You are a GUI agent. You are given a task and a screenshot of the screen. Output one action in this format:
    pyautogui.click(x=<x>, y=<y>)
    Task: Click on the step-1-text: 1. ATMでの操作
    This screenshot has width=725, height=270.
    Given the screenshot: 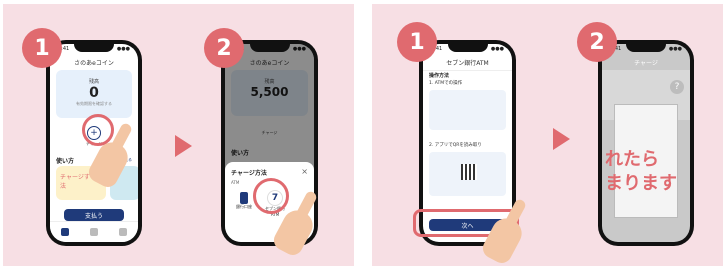 What is the action you would take?
    pyautogui.click(x=446, y=83)
    